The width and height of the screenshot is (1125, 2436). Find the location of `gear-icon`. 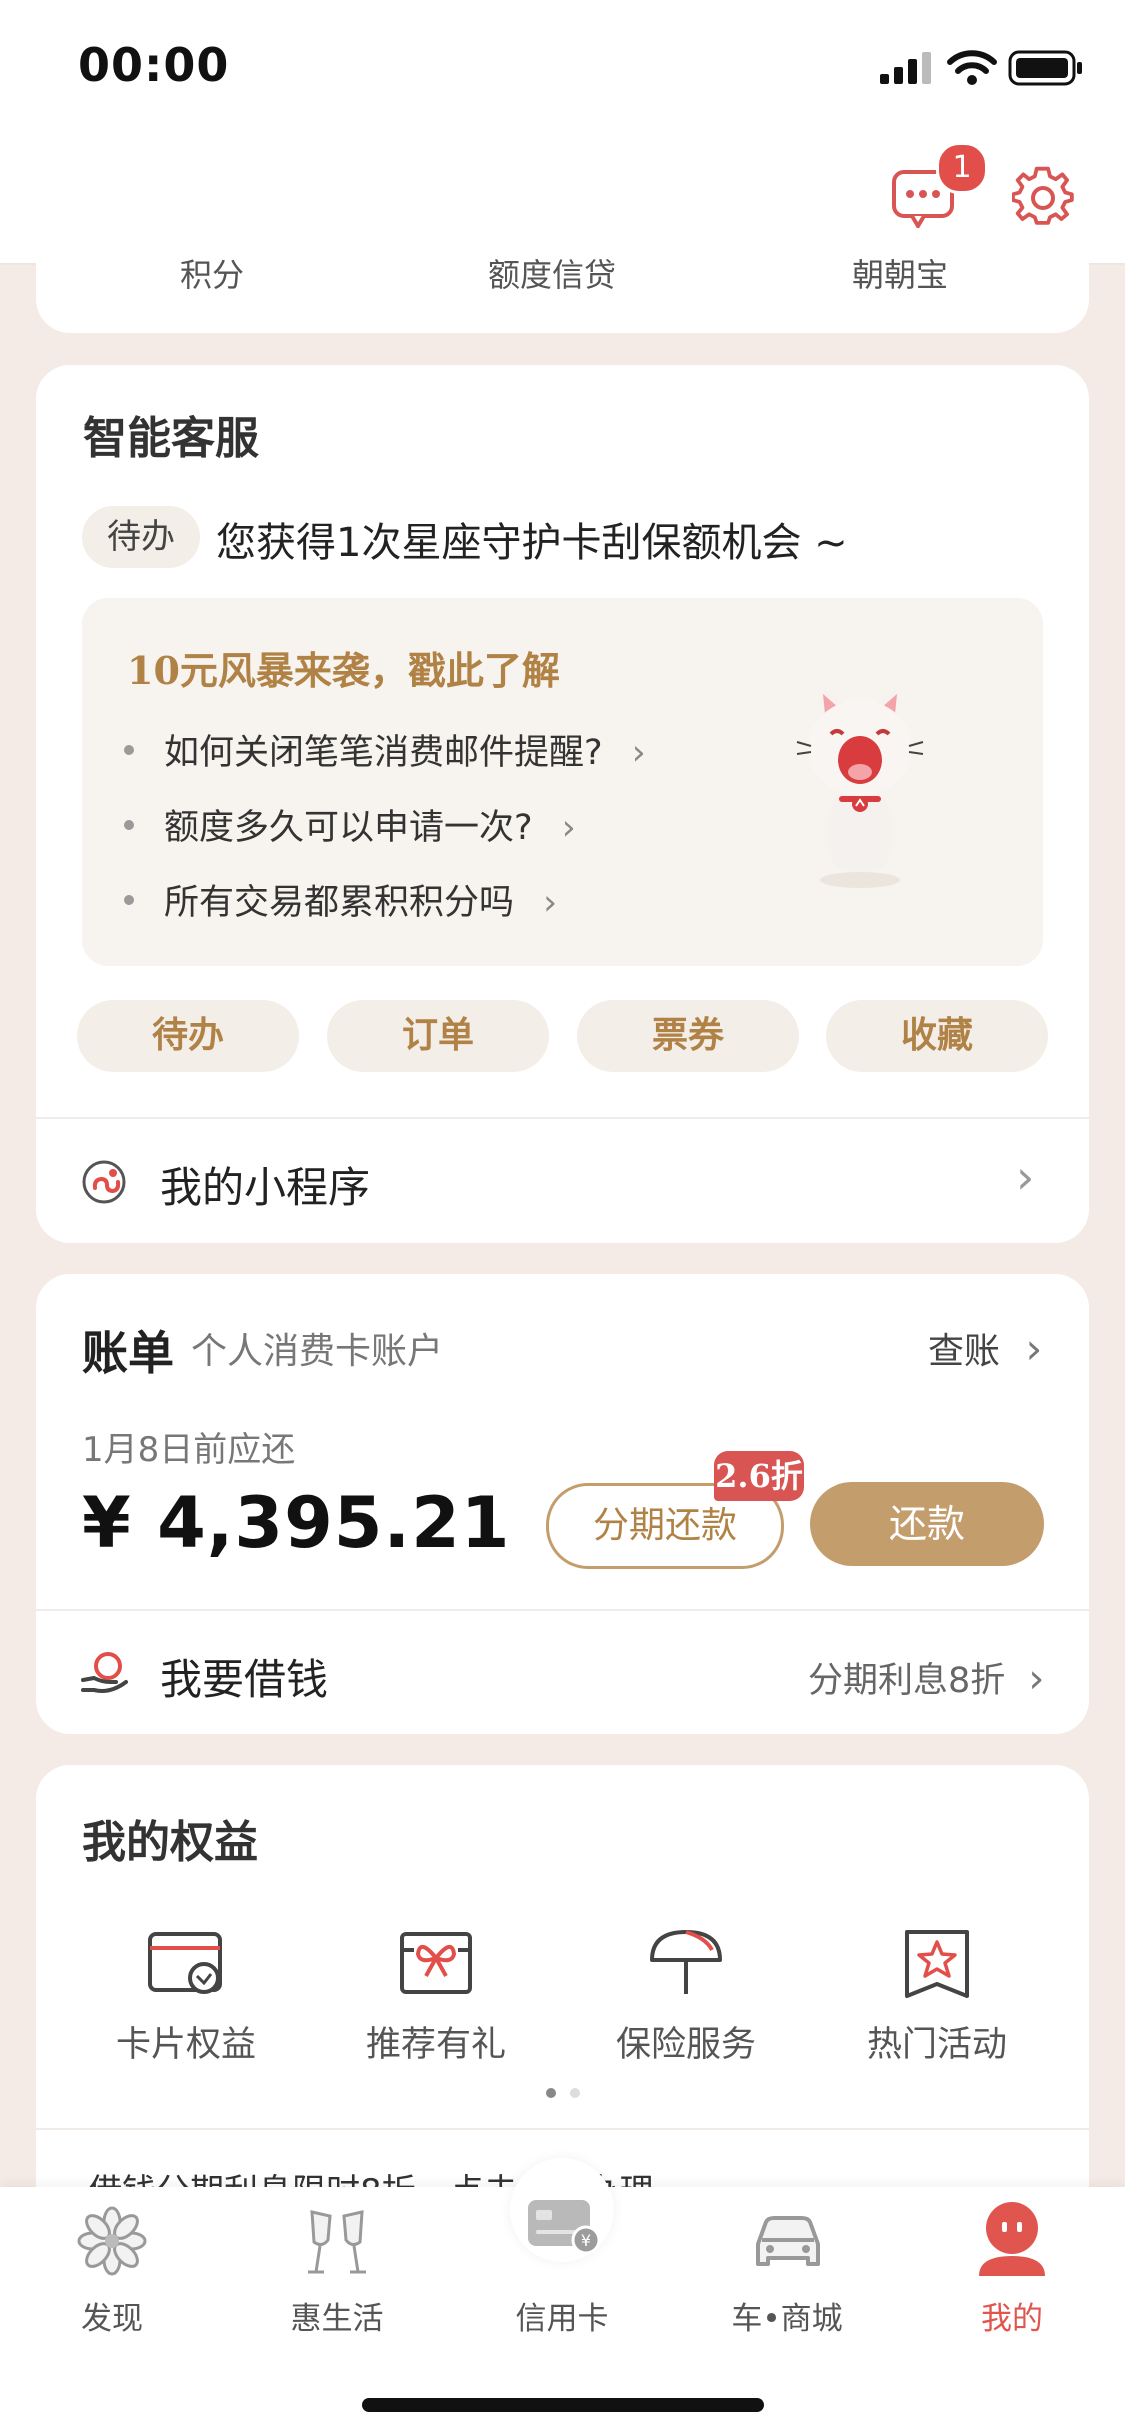

gear-icon is located at coordinates (1042, 195).